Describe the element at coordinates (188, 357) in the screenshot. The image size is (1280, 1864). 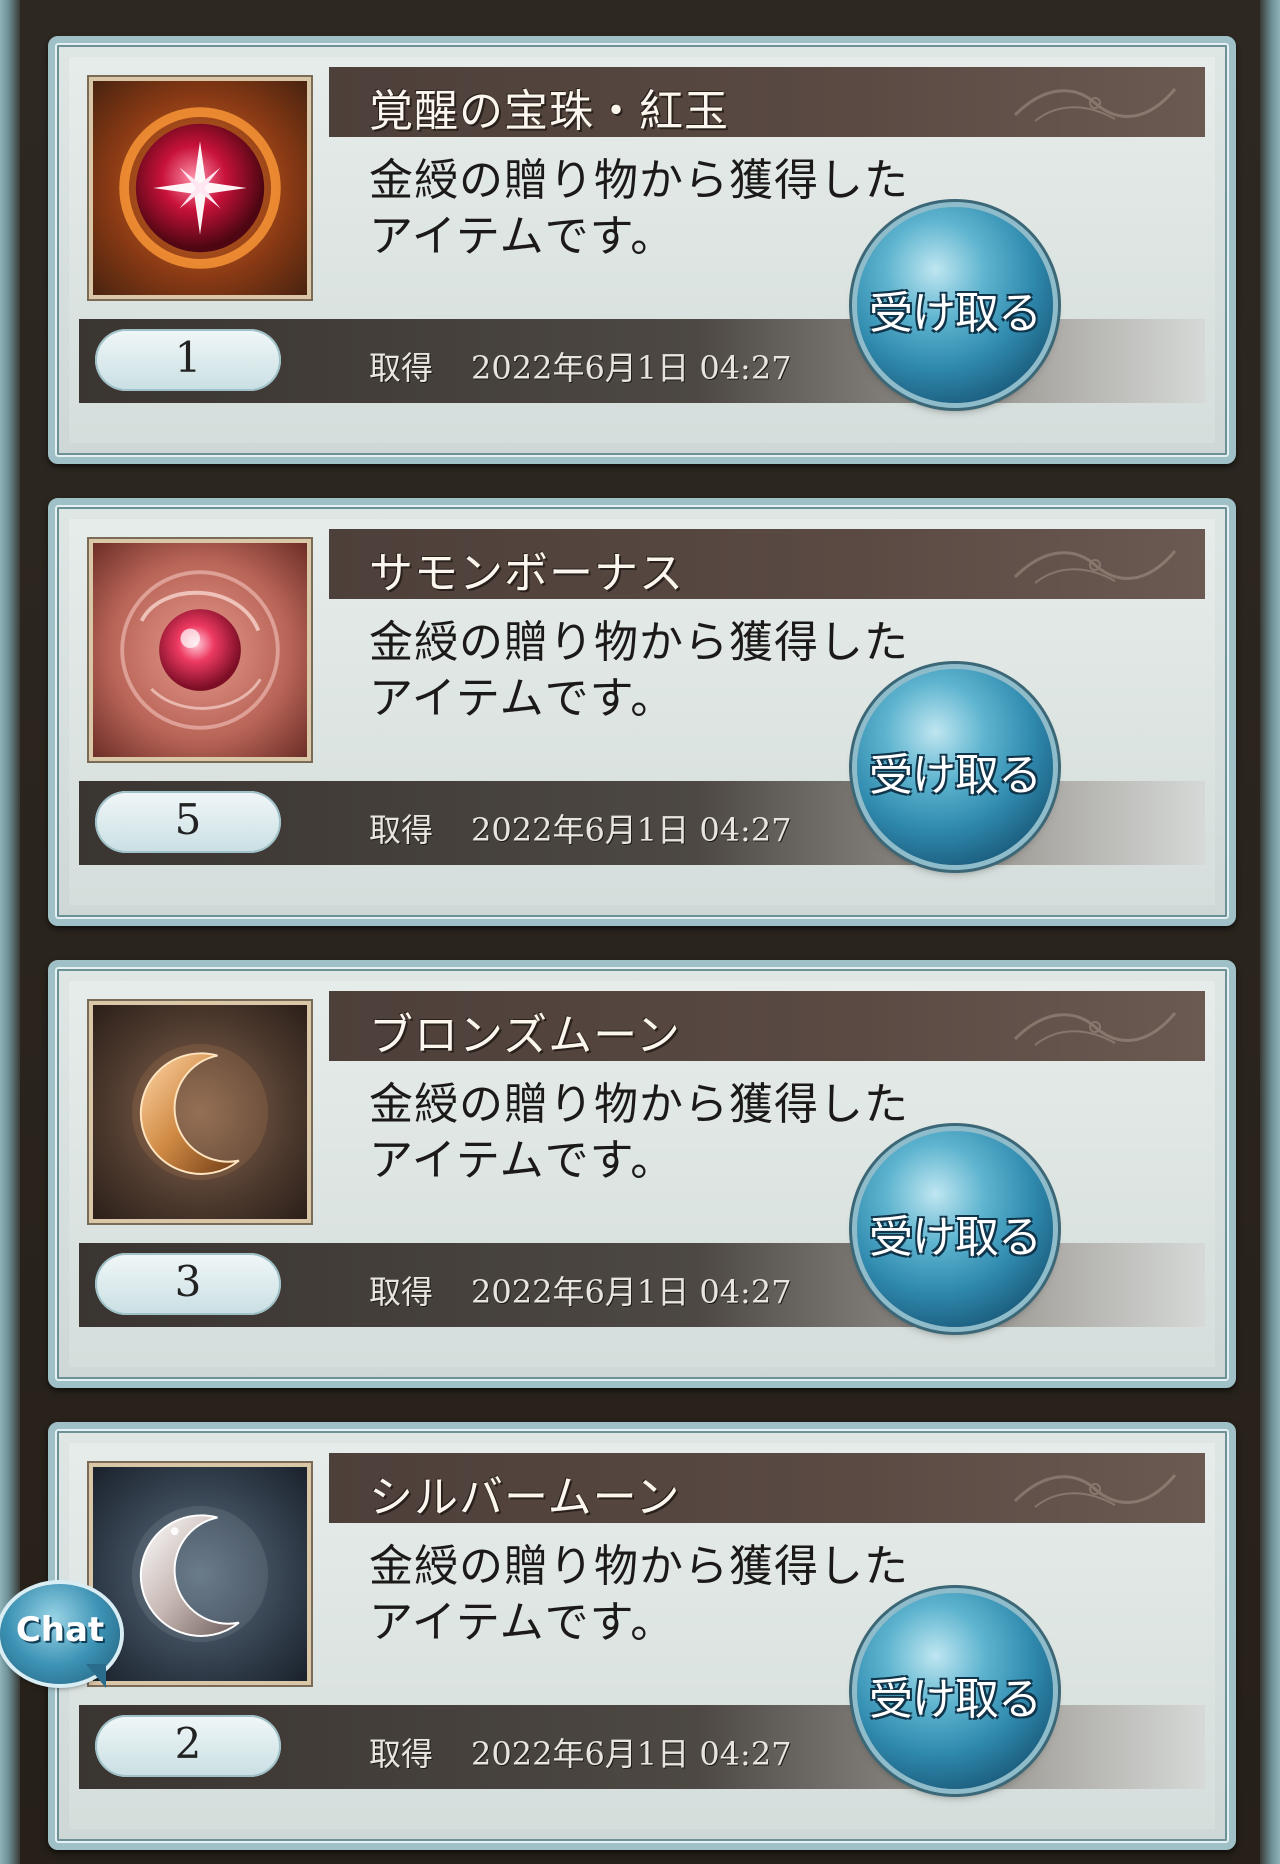
I see `quantity-value: 1` at that location.